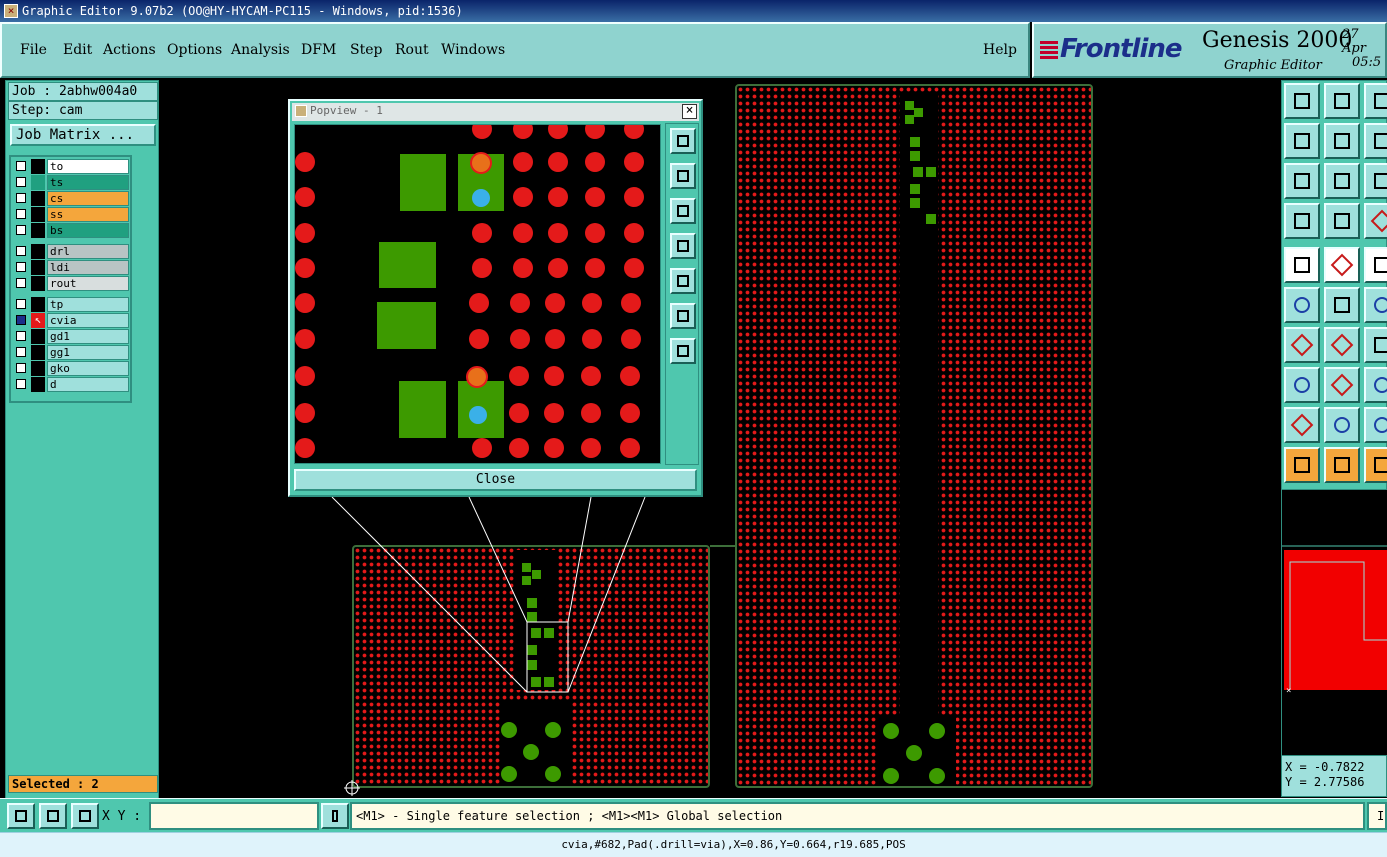  I want to click on tool-pan-down-icon, so click(1342, 101).